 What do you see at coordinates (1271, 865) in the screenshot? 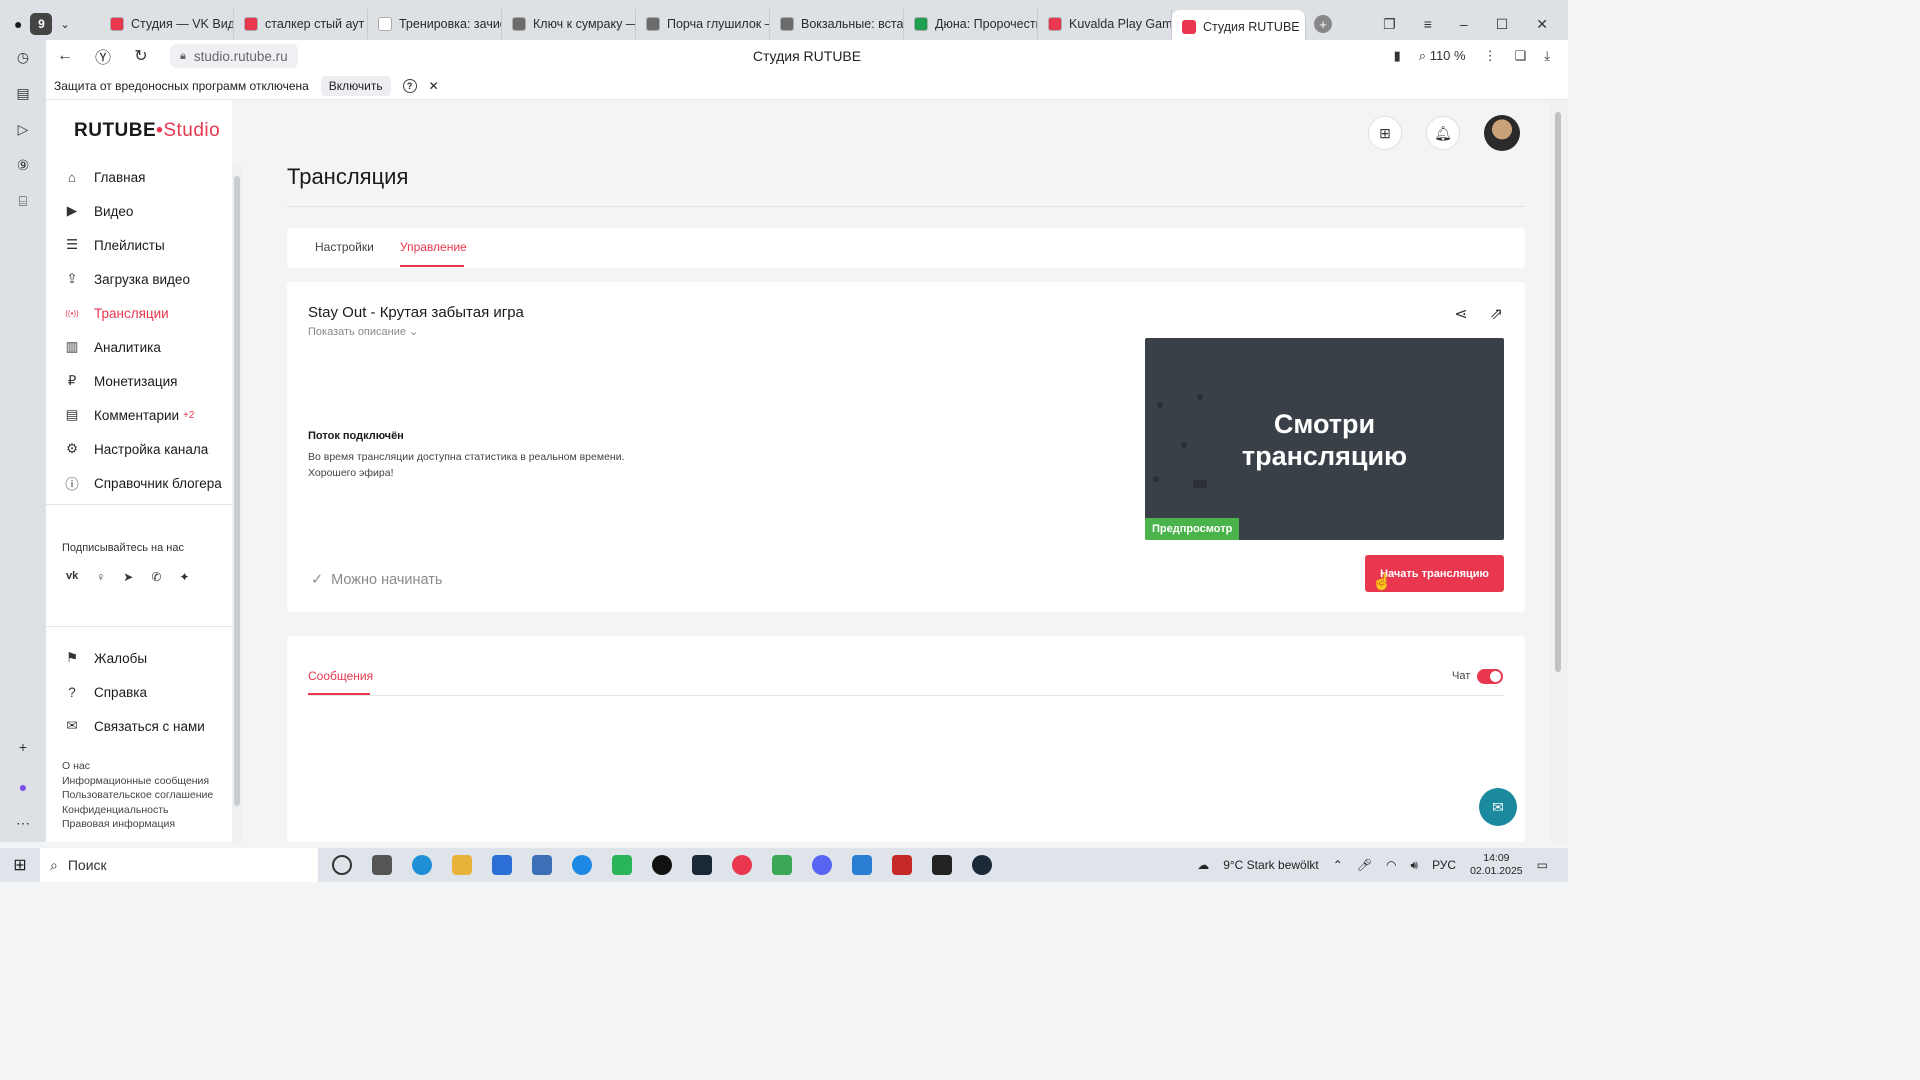
I see `weather-text: 9°C Stark bewölkt` at bounding box center [1271, 865].